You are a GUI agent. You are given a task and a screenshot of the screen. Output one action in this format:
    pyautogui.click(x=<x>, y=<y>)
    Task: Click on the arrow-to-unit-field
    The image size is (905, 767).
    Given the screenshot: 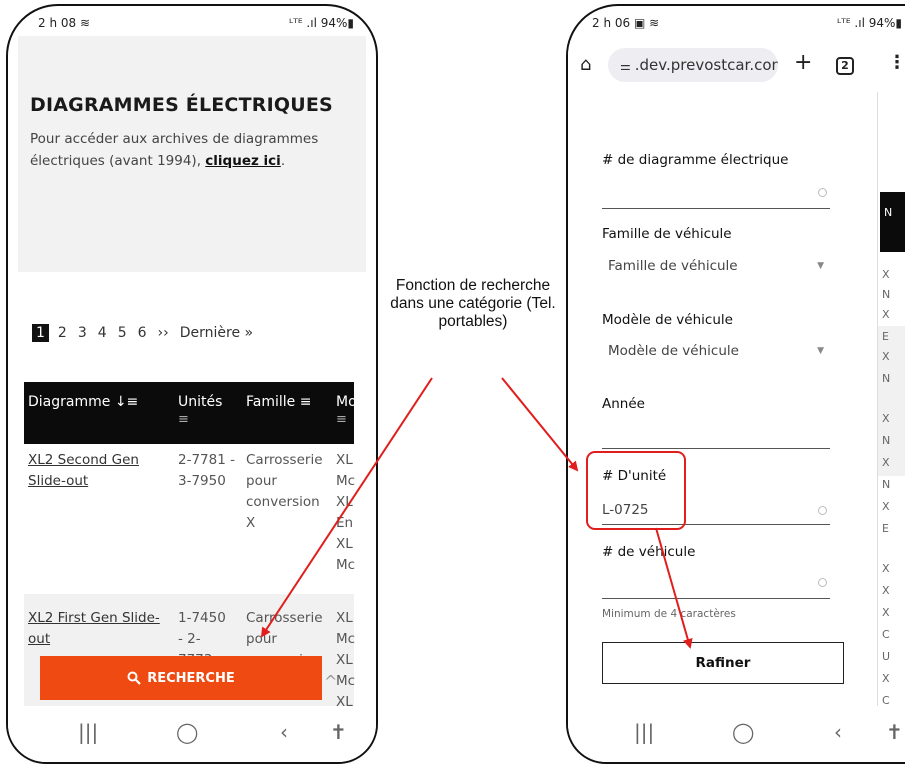 What is the action you would take?
    pyautogui.click(x=540, y=424)
    